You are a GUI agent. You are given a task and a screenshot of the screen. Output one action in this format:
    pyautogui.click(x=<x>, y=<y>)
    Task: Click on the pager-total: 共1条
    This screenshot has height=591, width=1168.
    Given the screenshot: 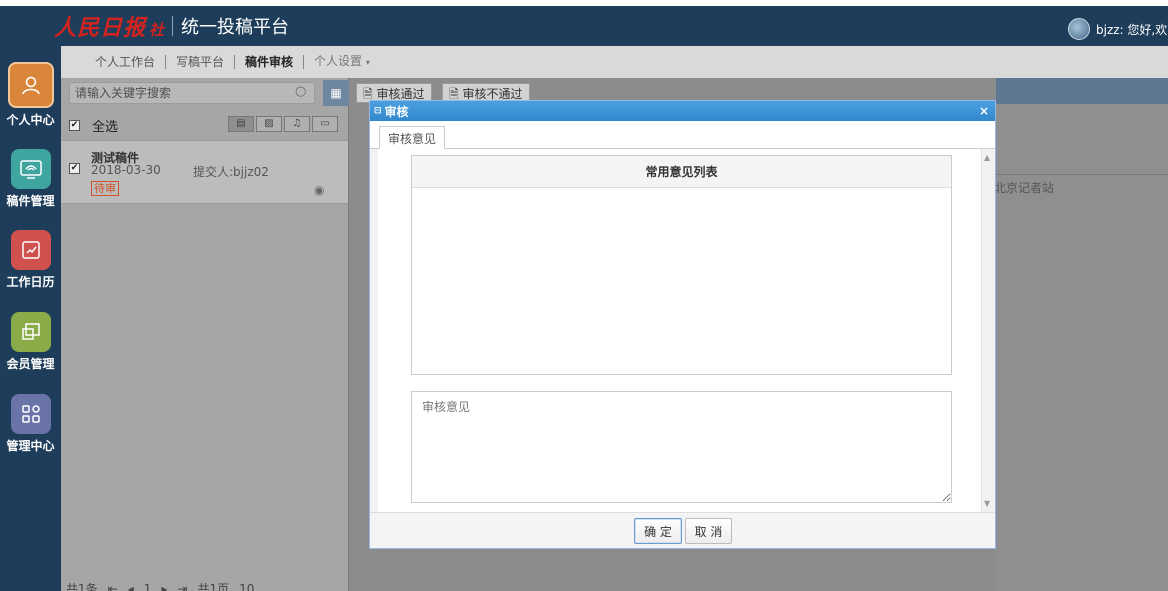 What is the action you would take?
    pyautogui.click(x=82, y=586)
    